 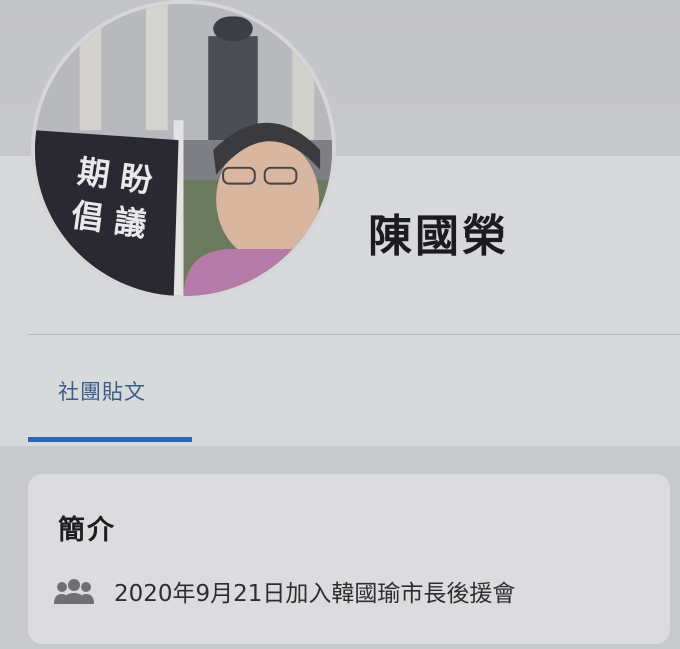 I want to click on group-joined-text: 2020年9月21日加入韓國瑜市長後援會, so click(x=315, y=594).